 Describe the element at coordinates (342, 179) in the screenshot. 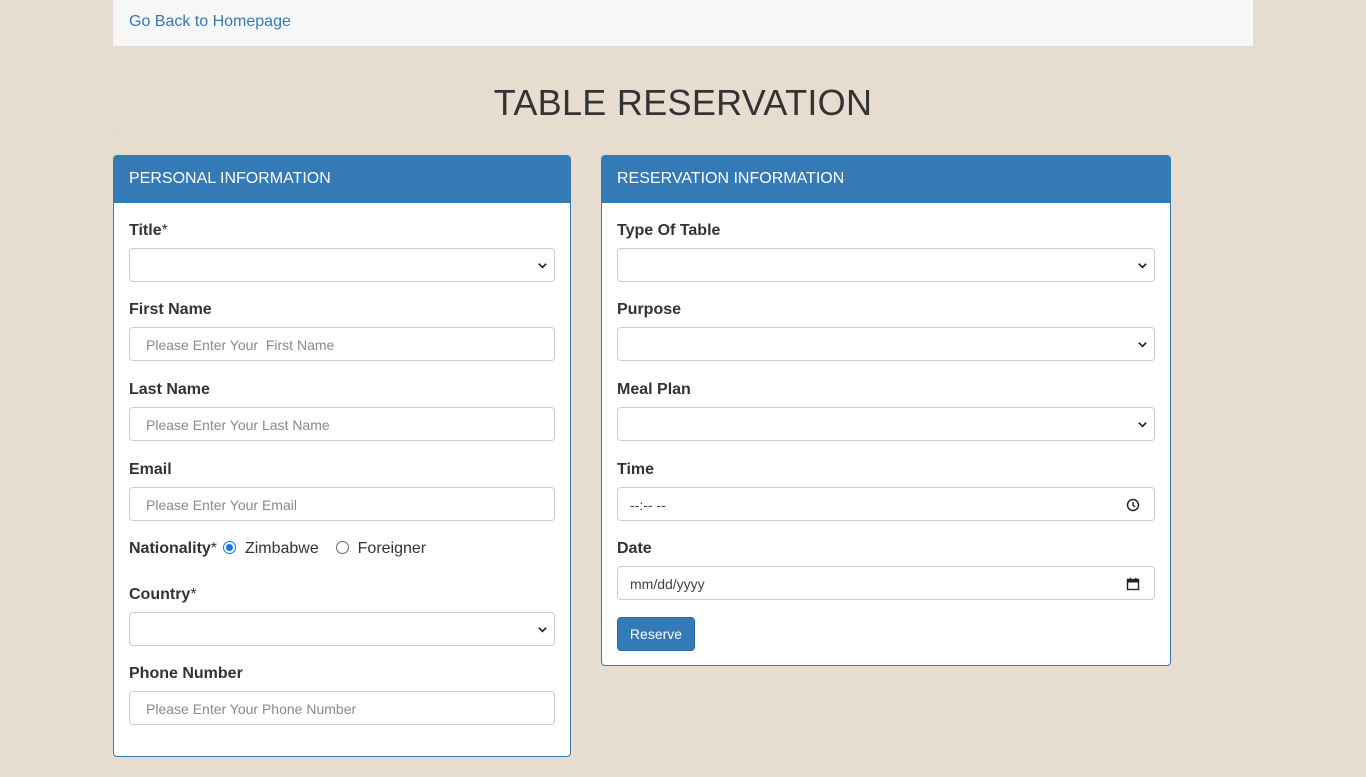

I see `personal-information-heading: PERSONAL INFORMATION` at that location.